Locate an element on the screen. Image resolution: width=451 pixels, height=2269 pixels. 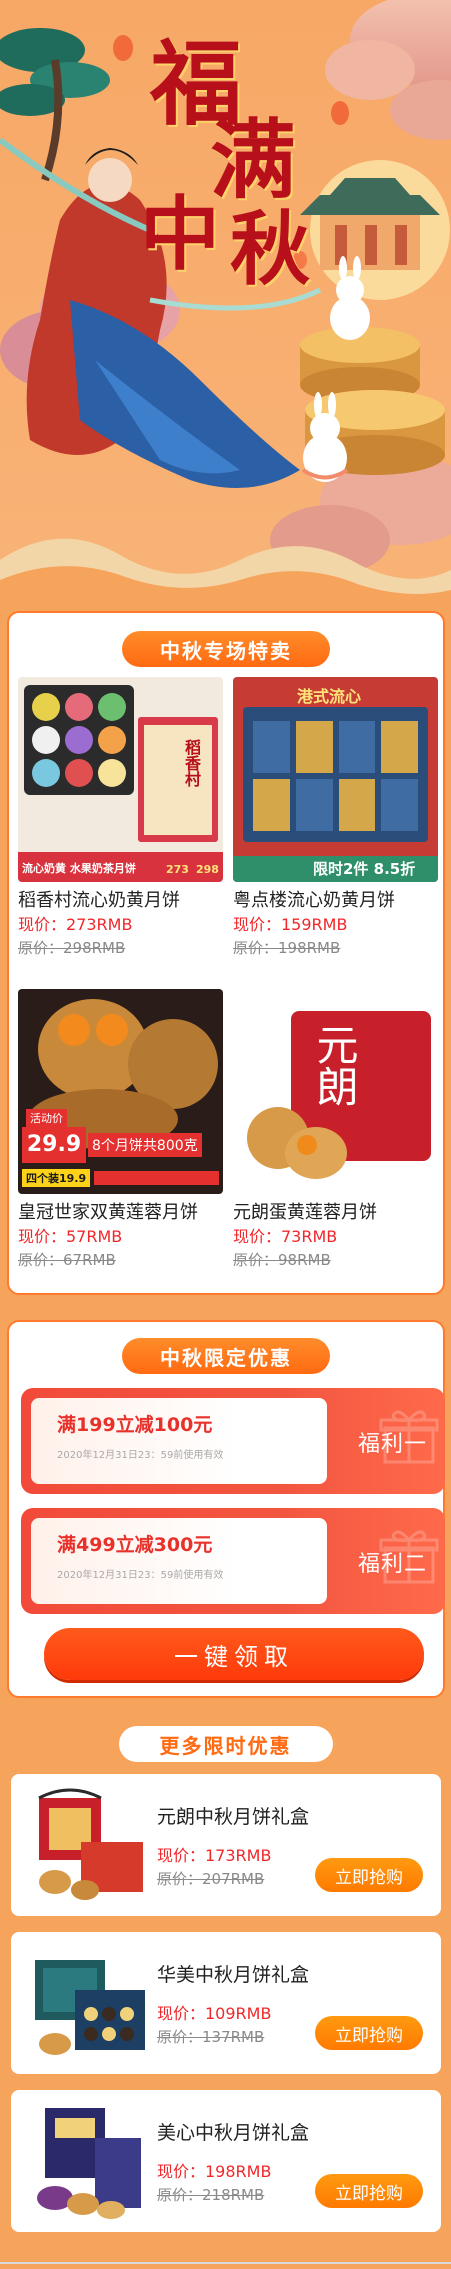
product-image-price: 29.9 is located at coordinates (54, 1145).